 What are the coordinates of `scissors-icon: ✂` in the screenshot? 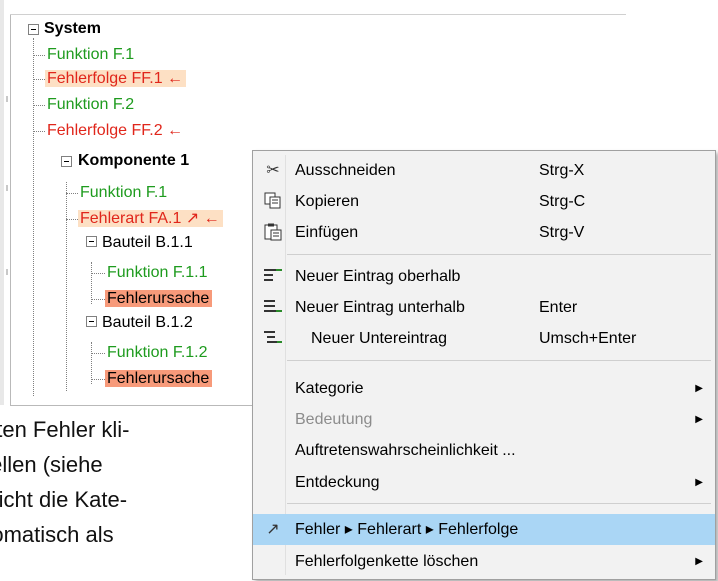 It's located at (273, 170).